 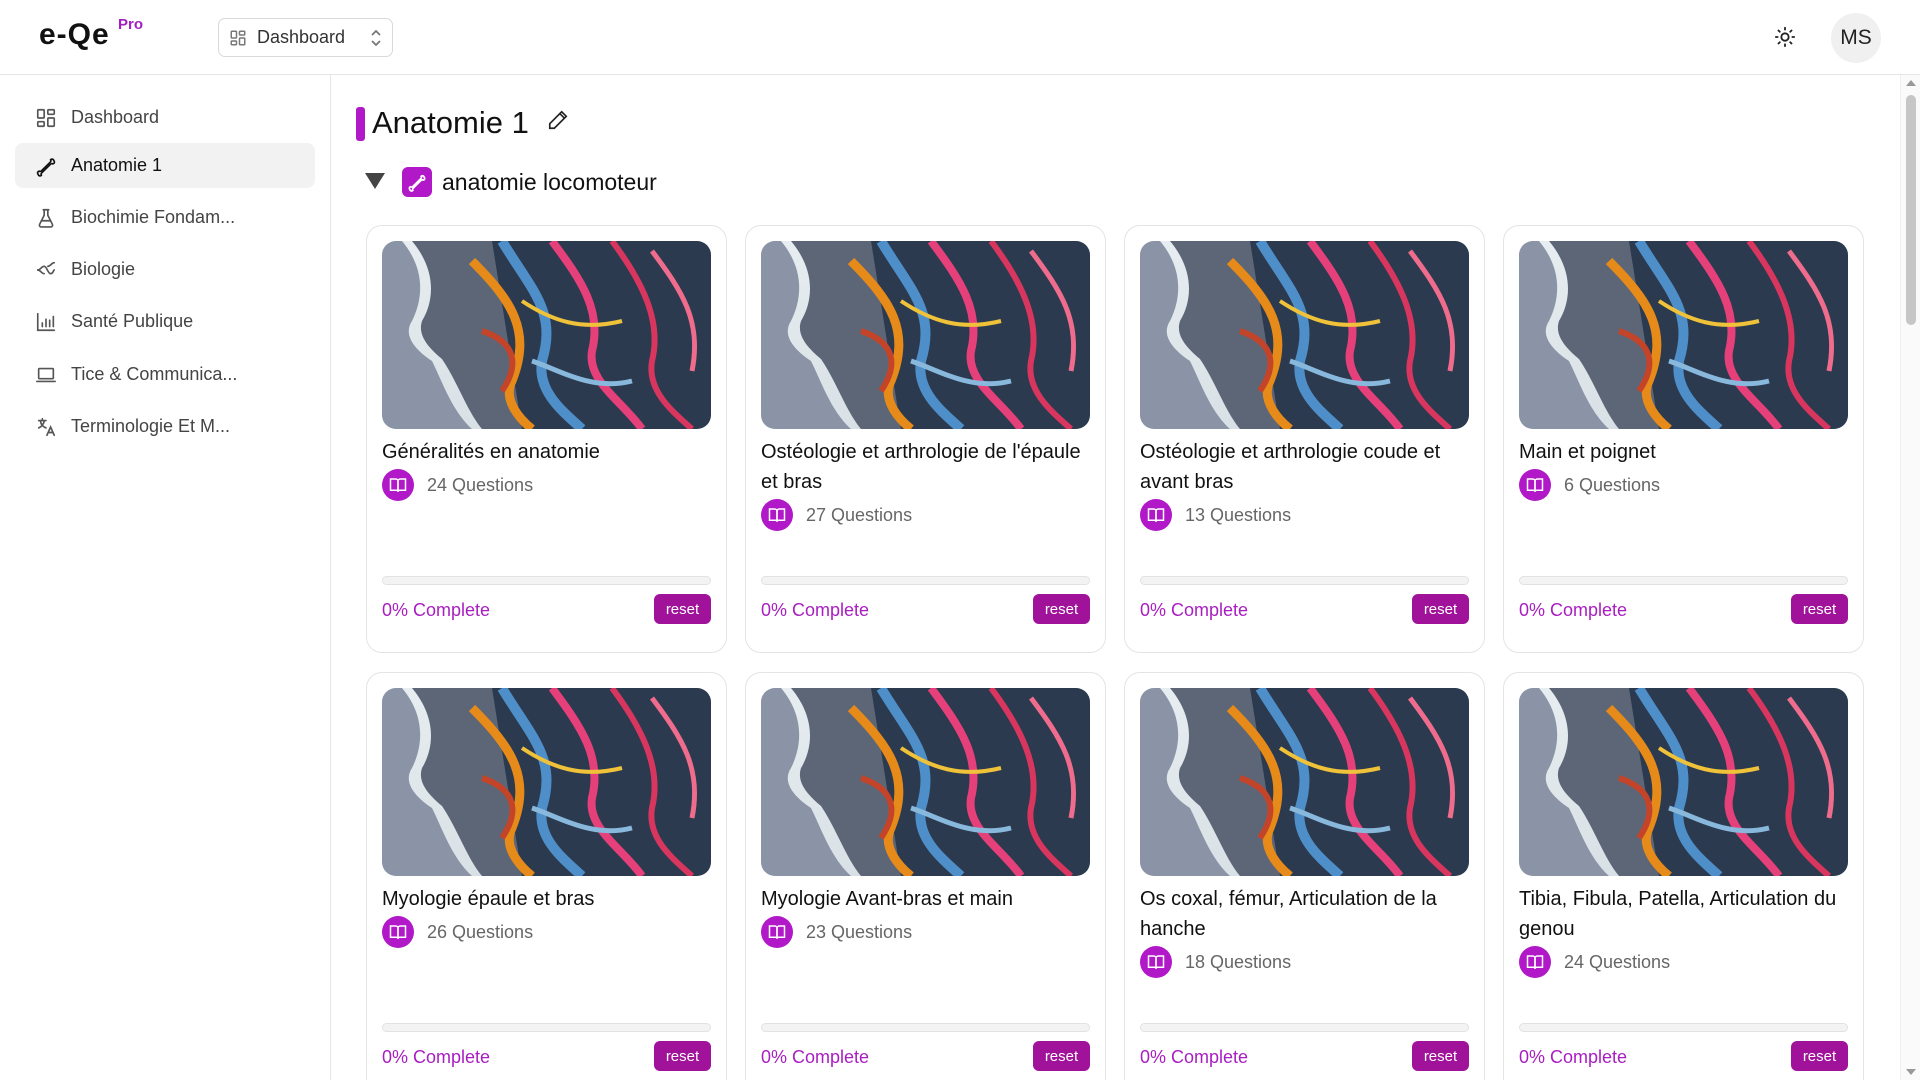 I want to click on scroll-thumb, so click(x=1911, y=210).